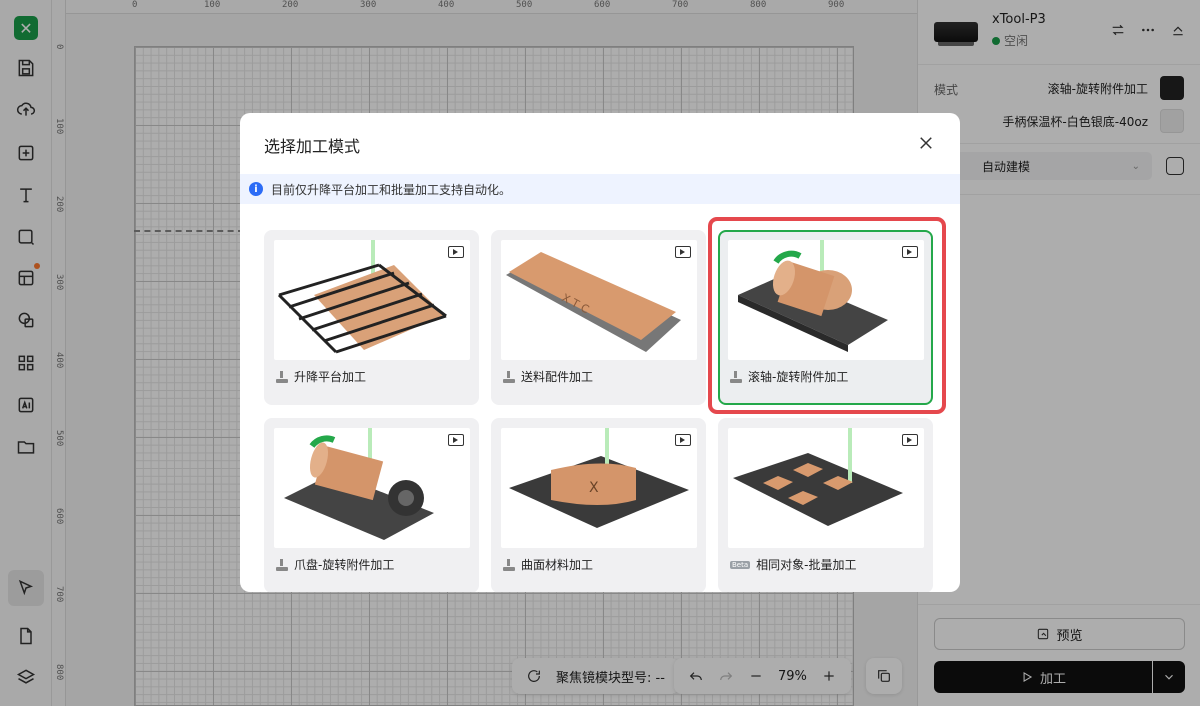  I want to click on mode-card-lift: 升降平台加工, so click(371, 317).